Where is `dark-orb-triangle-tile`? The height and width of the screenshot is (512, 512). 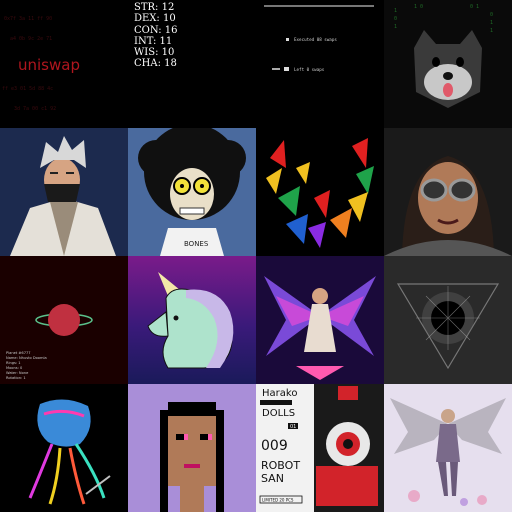 dark-orb-triangle-tile is located at coordinates (448, 320).